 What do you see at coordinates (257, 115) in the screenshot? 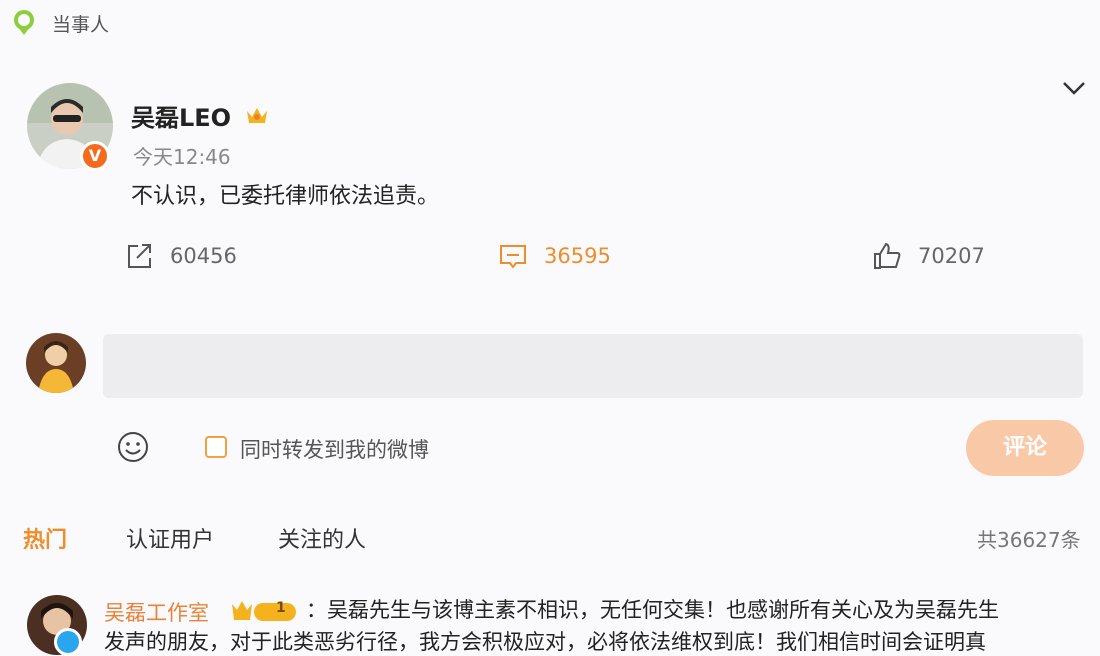
I see `crown-icon` at bounding box center [257, 115].